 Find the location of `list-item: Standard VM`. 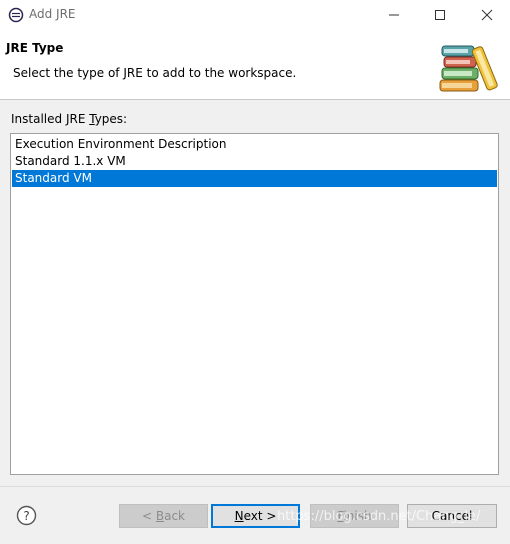

list-item: Standard VM is located at coordinates (254, 178).